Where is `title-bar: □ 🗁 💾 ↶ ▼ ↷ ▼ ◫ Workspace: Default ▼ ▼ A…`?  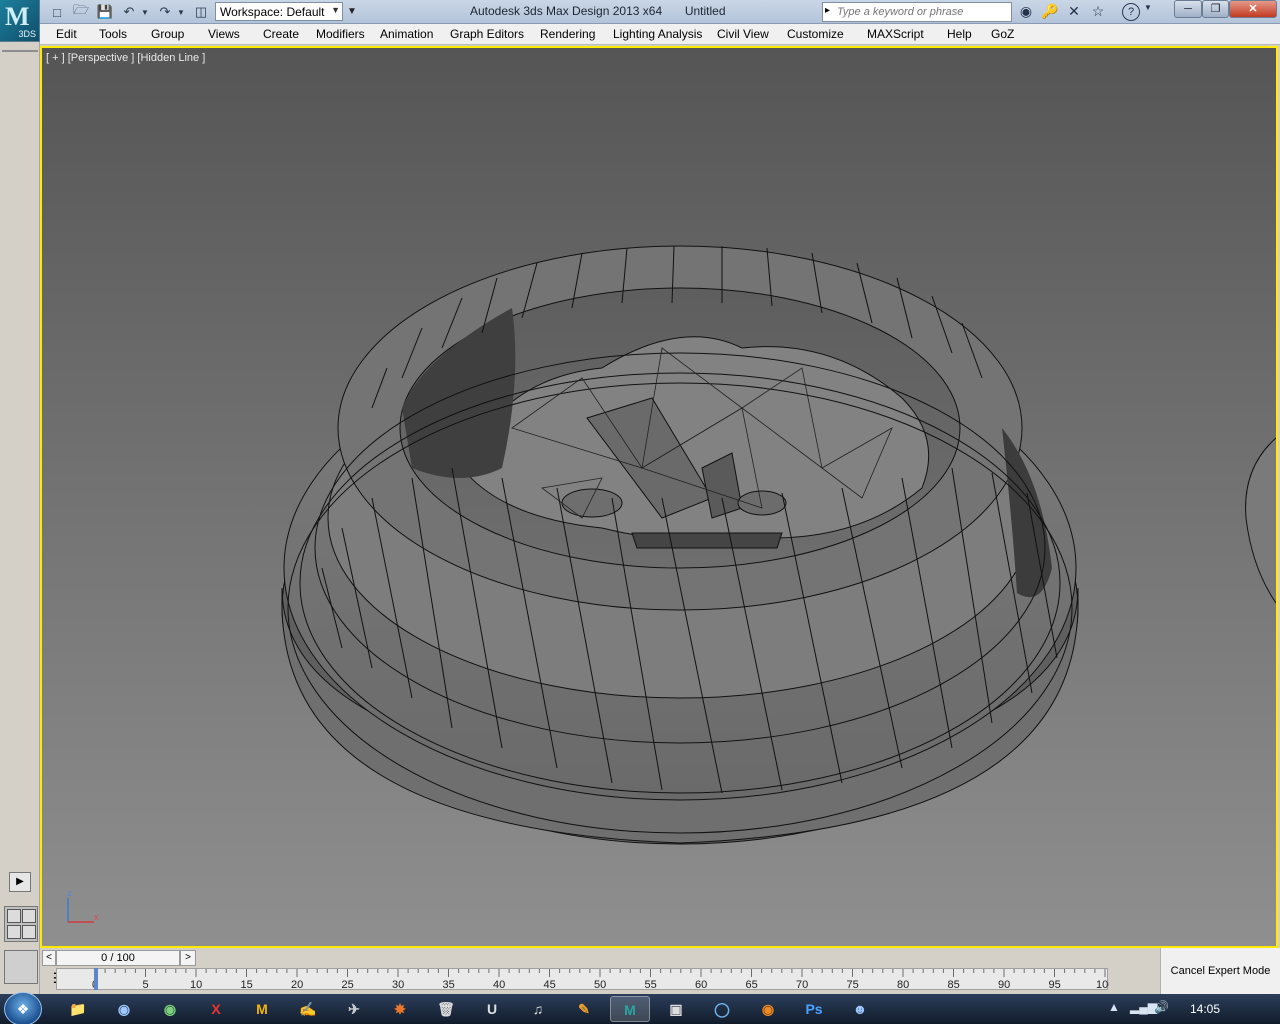 title-bar: □ 🗁 💾 ↶ ▼ ↷ ▼ ◫ Workspace: Default ▼ ▼ A… is located at coordinates (640, 12).